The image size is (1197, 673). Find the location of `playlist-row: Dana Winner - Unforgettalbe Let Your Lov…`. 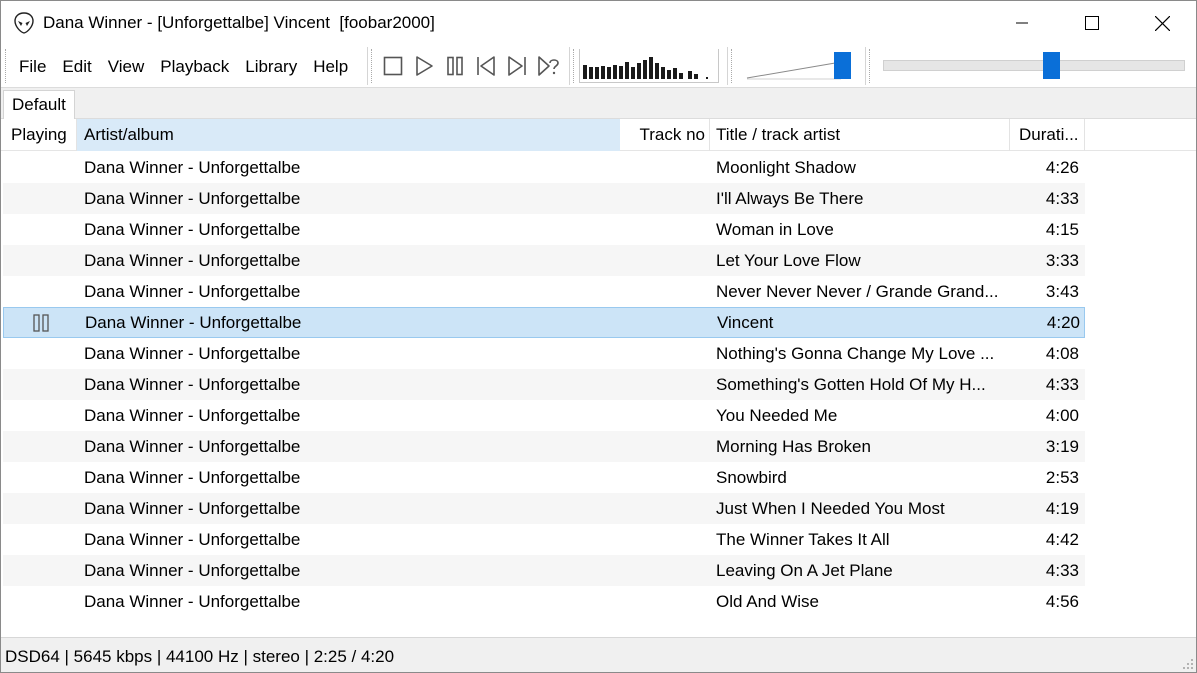

playlist-row: Dana Winner - Unforgettalbe Let Your Lov… is located at coordinates (544, 260).